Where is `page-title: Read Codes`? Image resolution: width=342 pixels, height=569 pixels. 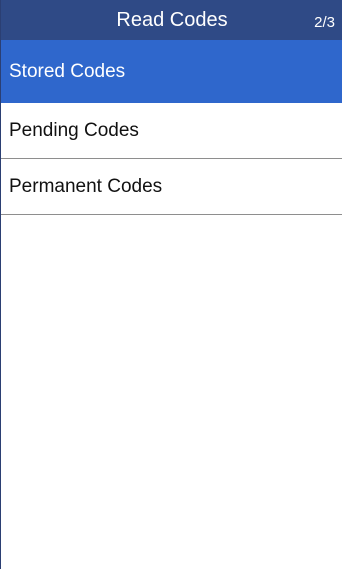
page-title: Read Codes is located at coordinates (172, 20).